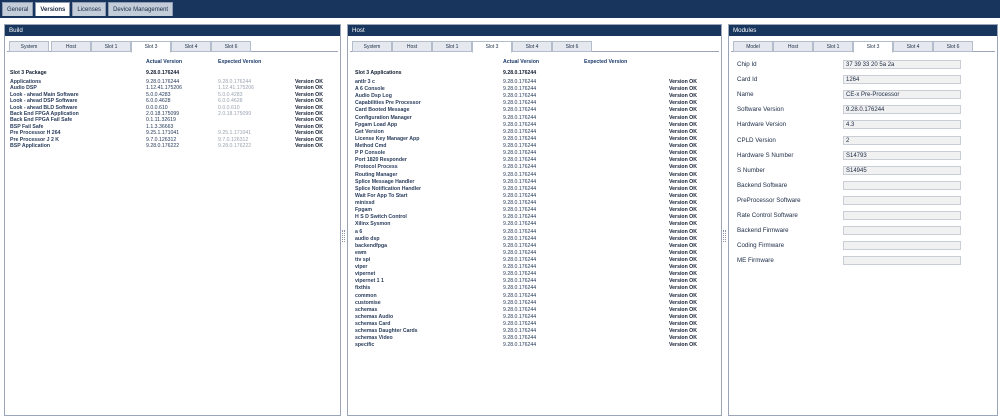  Describe the element at coordinates (452, 46) in the screenshot. I see `host-tab-slot-1: Slot 1` at that location.